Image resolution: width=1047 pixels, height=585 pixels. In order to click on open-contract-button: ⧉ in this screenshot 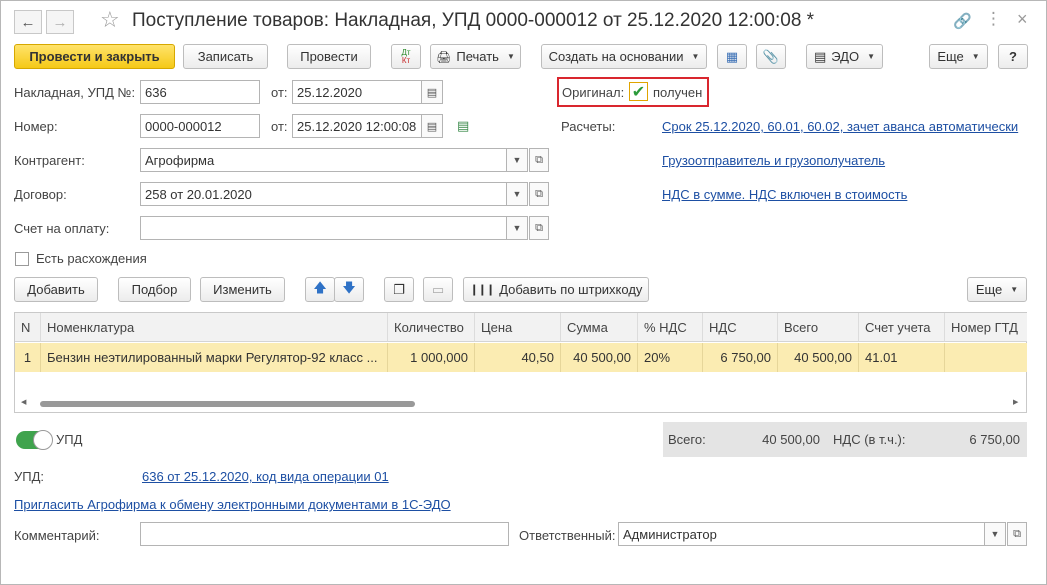, I will do `click(539, 194)`.